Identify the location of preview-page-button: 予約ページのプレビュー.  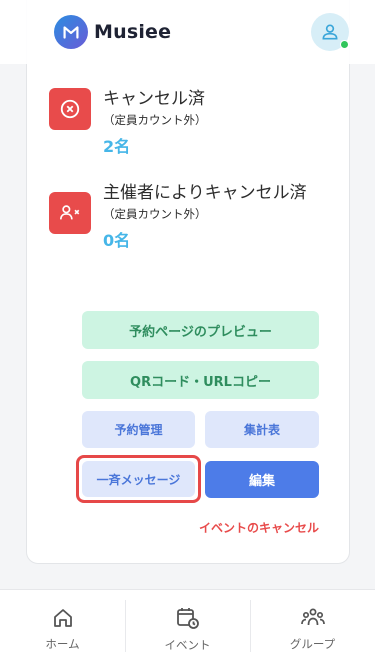
(200, 330).